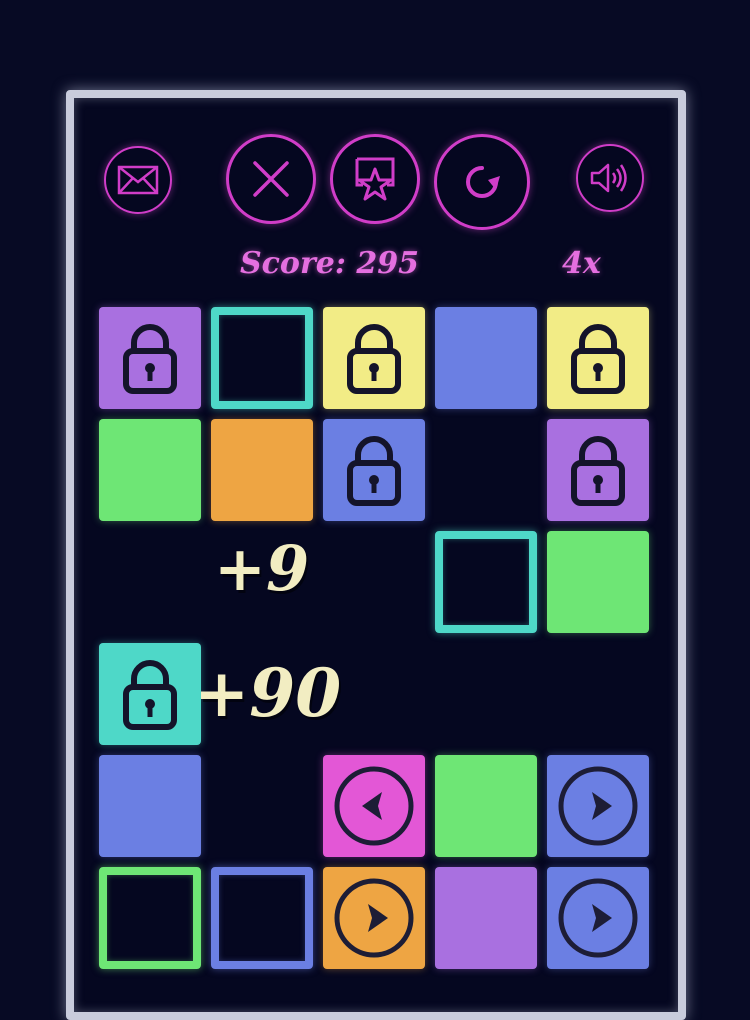 The image size is (750, 1020). I want to click on tile-orange-arrow-right, so click(374, 918).